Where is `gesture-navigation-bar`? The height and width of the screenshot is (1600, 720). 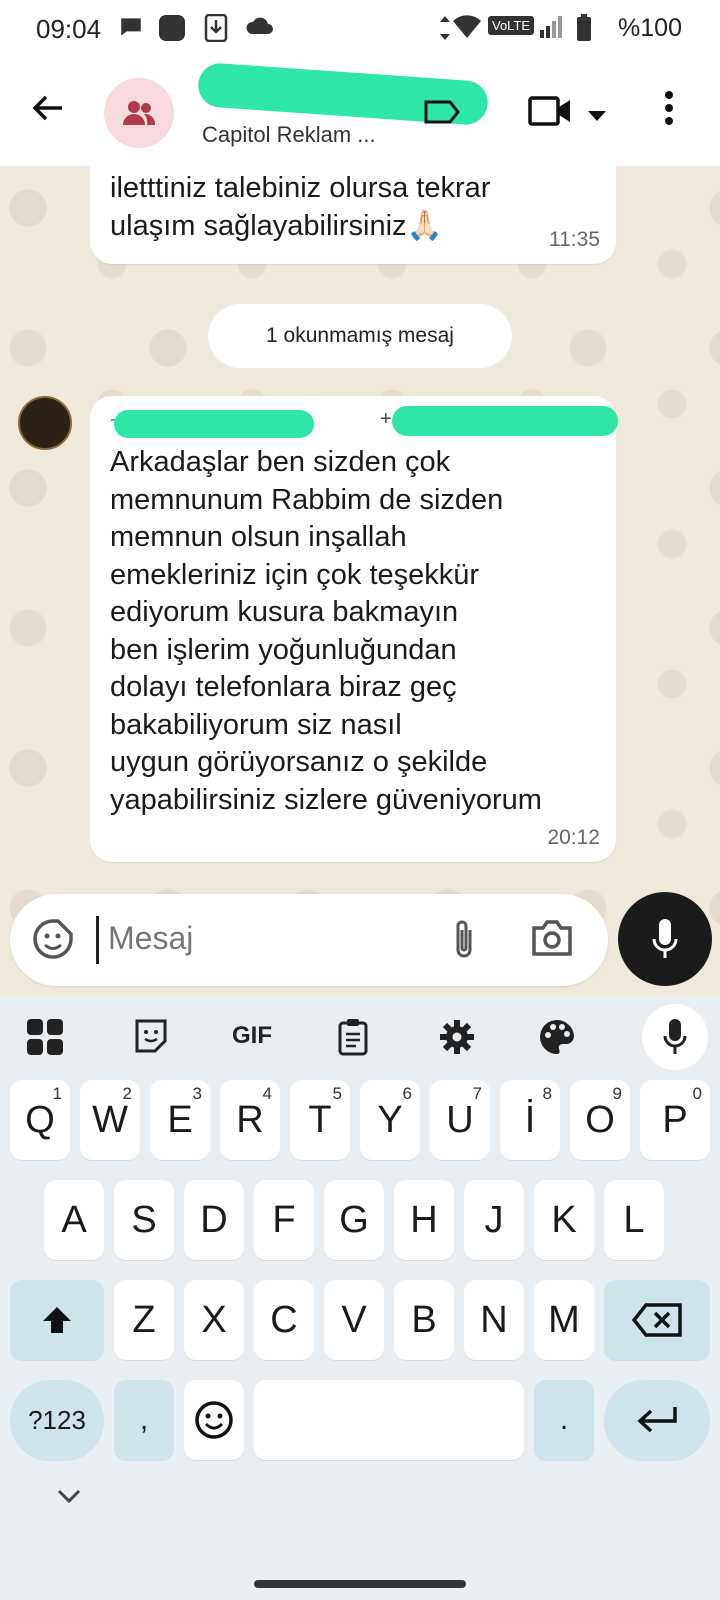 gesture-navigation-bar is located at coordinates (360, 1584).